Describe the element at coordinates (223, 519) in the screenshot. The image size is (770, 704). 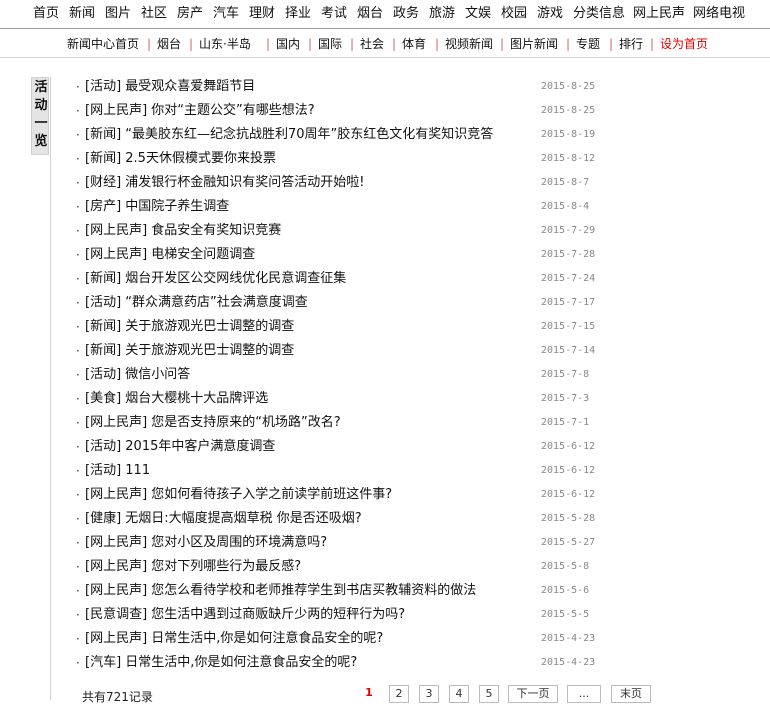
I see `item-title-link: [健康] 无烟日:大幅度提高烟草税 你是否还吸烟?` at that location.